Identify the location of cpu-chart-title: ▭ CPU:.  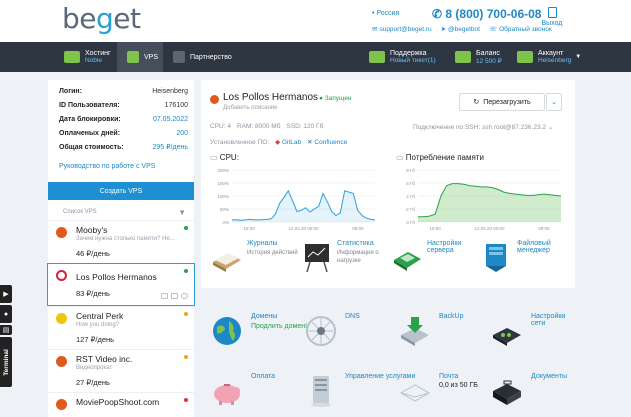
(224, 157).